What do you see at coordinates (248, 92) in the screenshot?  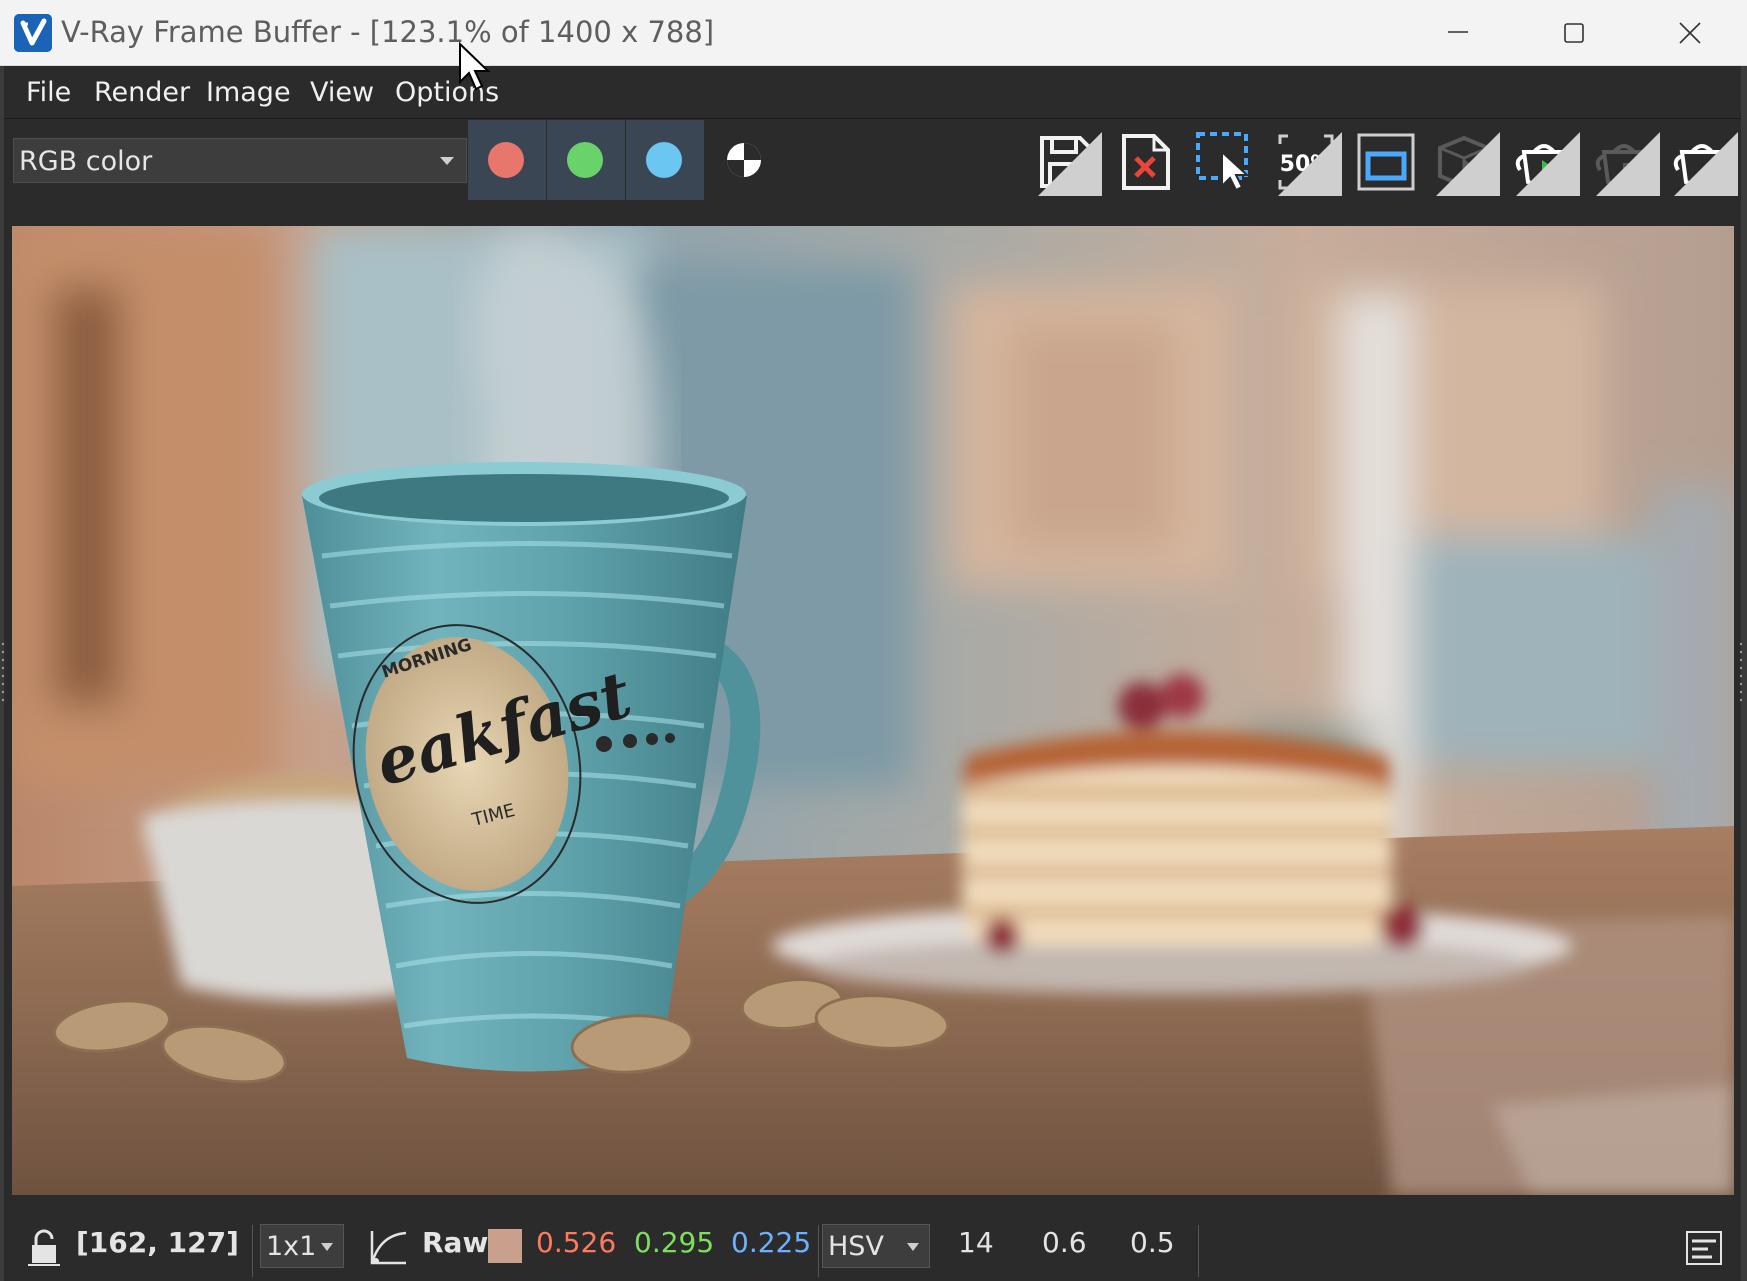 I see `menu-image: Image` at bounding box center [248, 92].